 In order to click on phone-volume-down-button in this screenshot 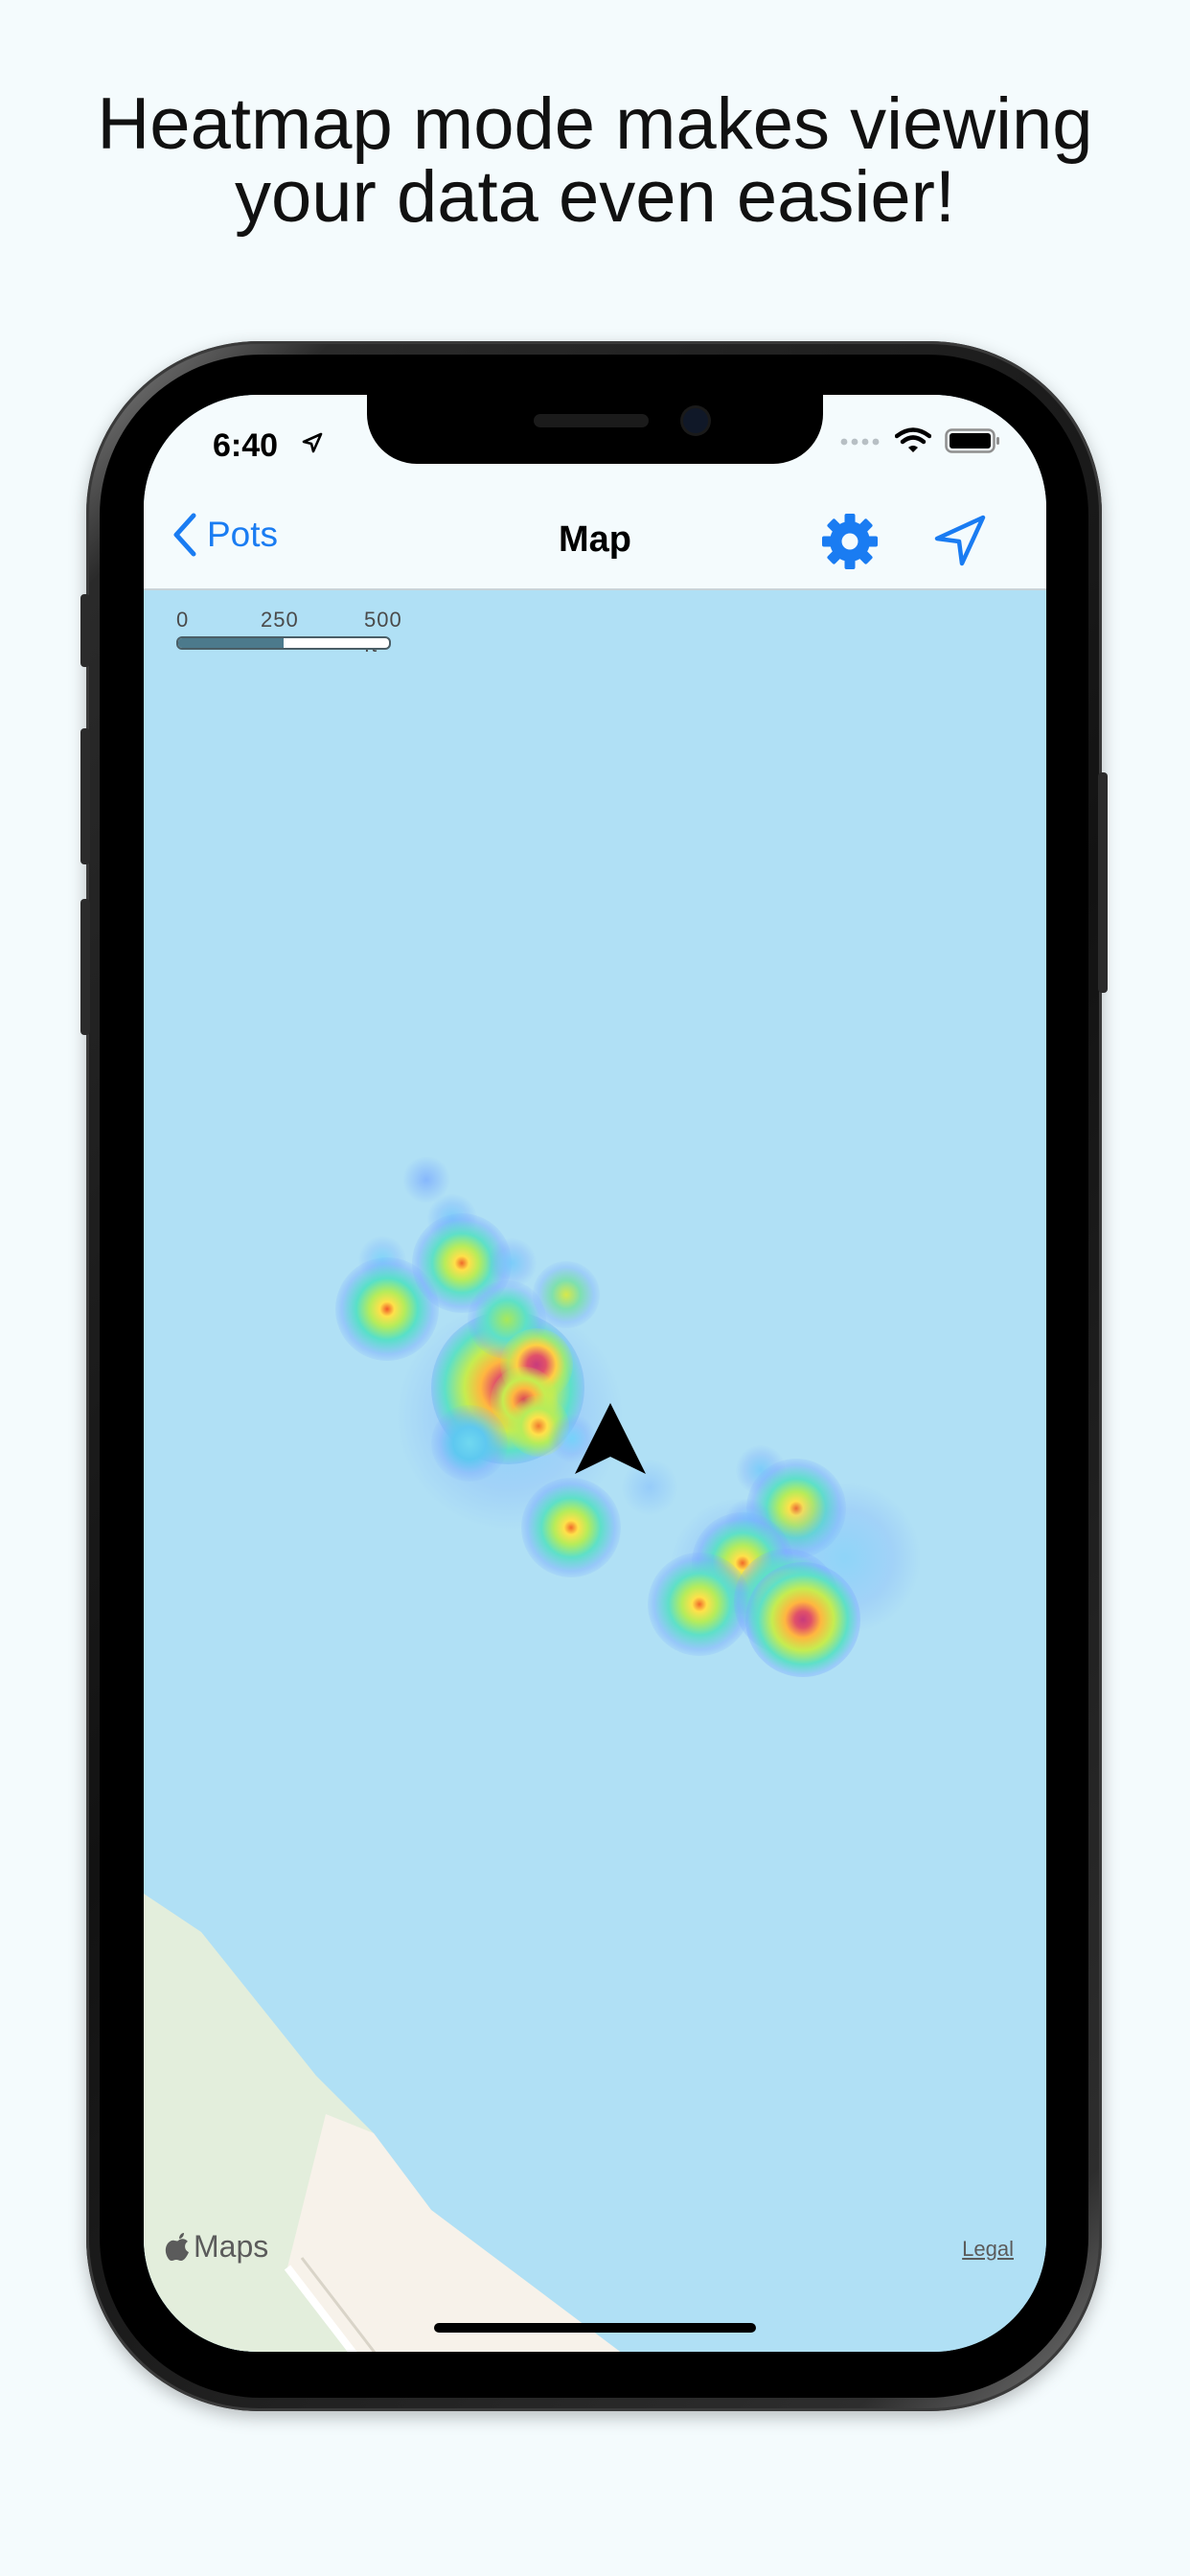, I will do `click(85, 967)`.